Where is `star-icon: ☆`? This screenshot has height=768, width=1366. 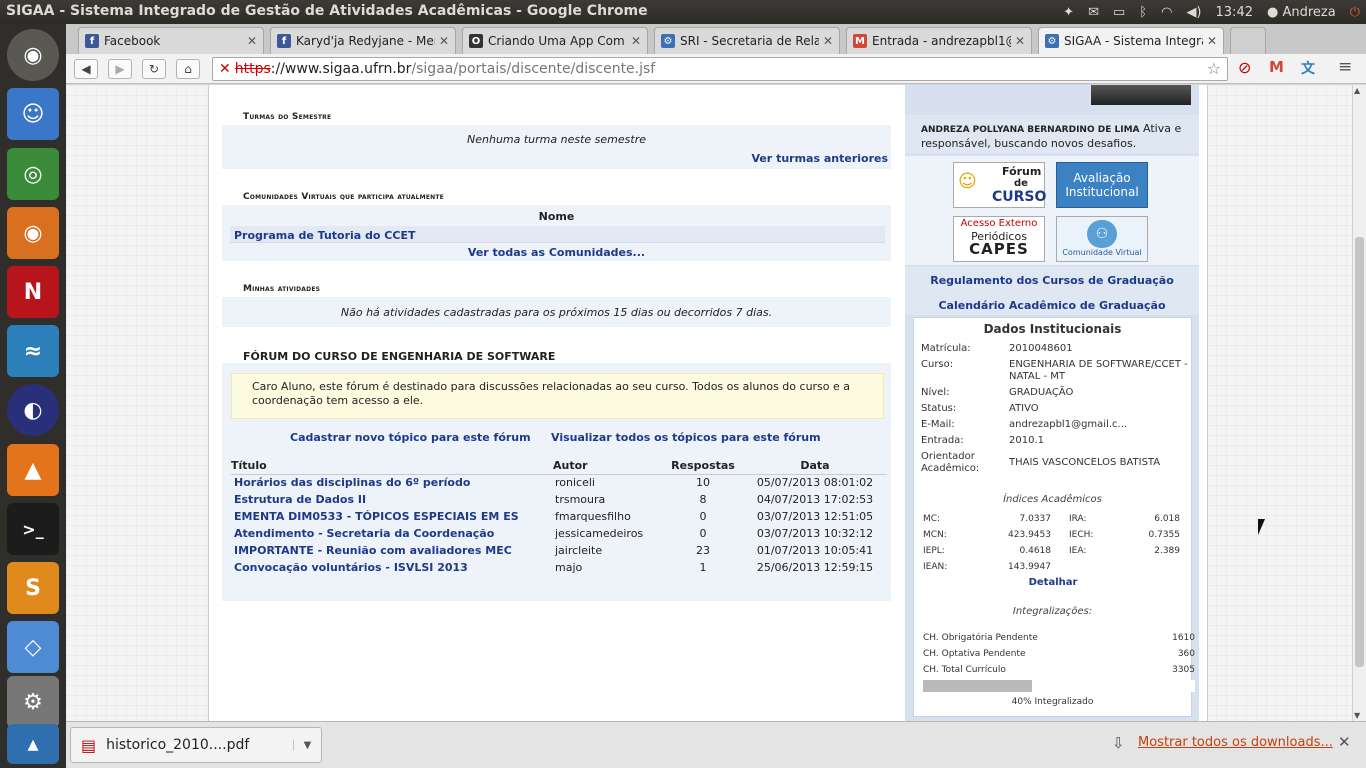
star-icon: ☆ is located at coordinates (1214, 68).